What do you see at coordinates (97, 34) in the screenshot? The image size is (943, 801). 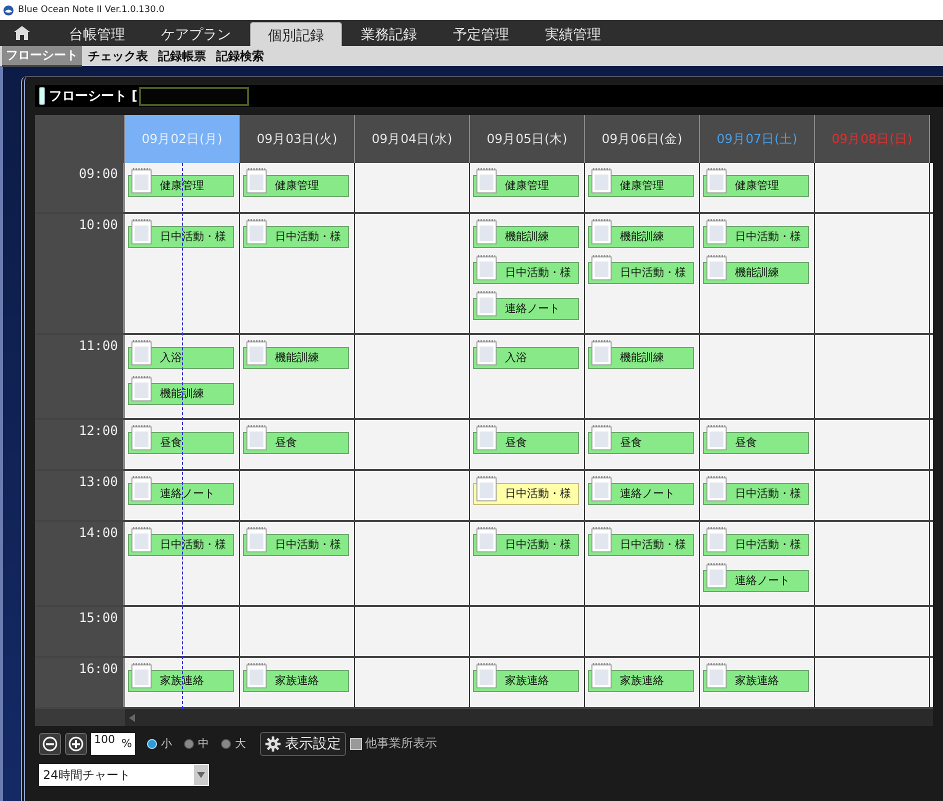 I see `nav-tab: 台帳管理` at bounding box center [97, 34].